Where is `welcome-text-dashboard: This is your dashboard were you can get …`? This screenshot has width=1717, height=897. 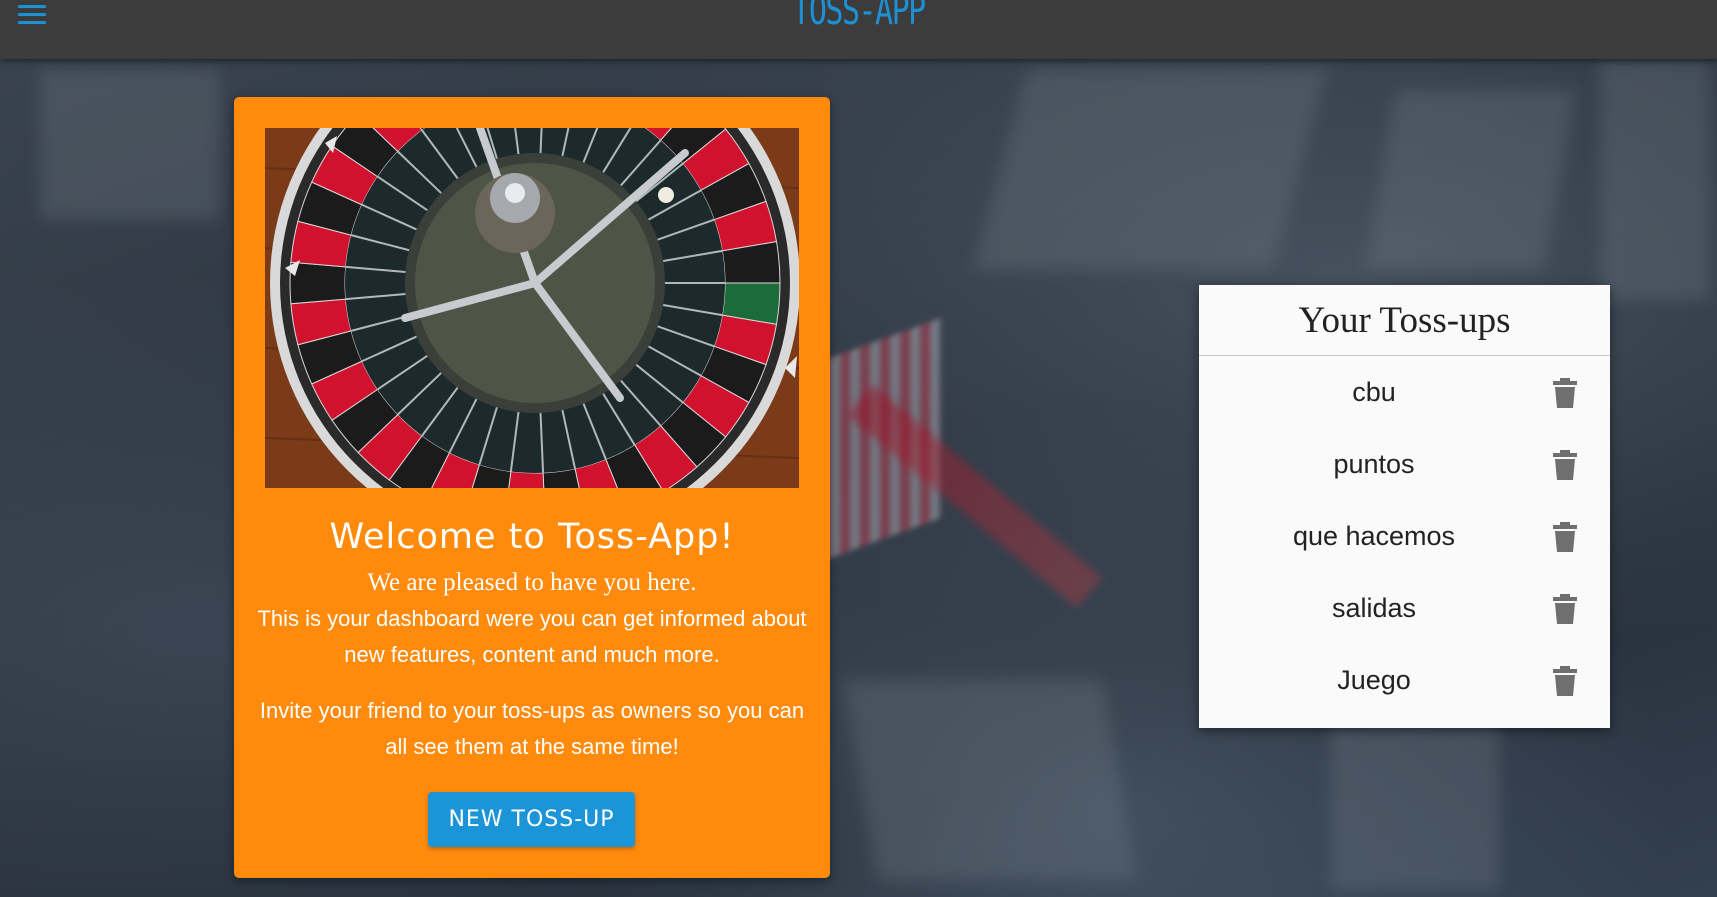 welcome-text-dashboard: This is your dashboard were you can get … is located at coordinates (532, 636).